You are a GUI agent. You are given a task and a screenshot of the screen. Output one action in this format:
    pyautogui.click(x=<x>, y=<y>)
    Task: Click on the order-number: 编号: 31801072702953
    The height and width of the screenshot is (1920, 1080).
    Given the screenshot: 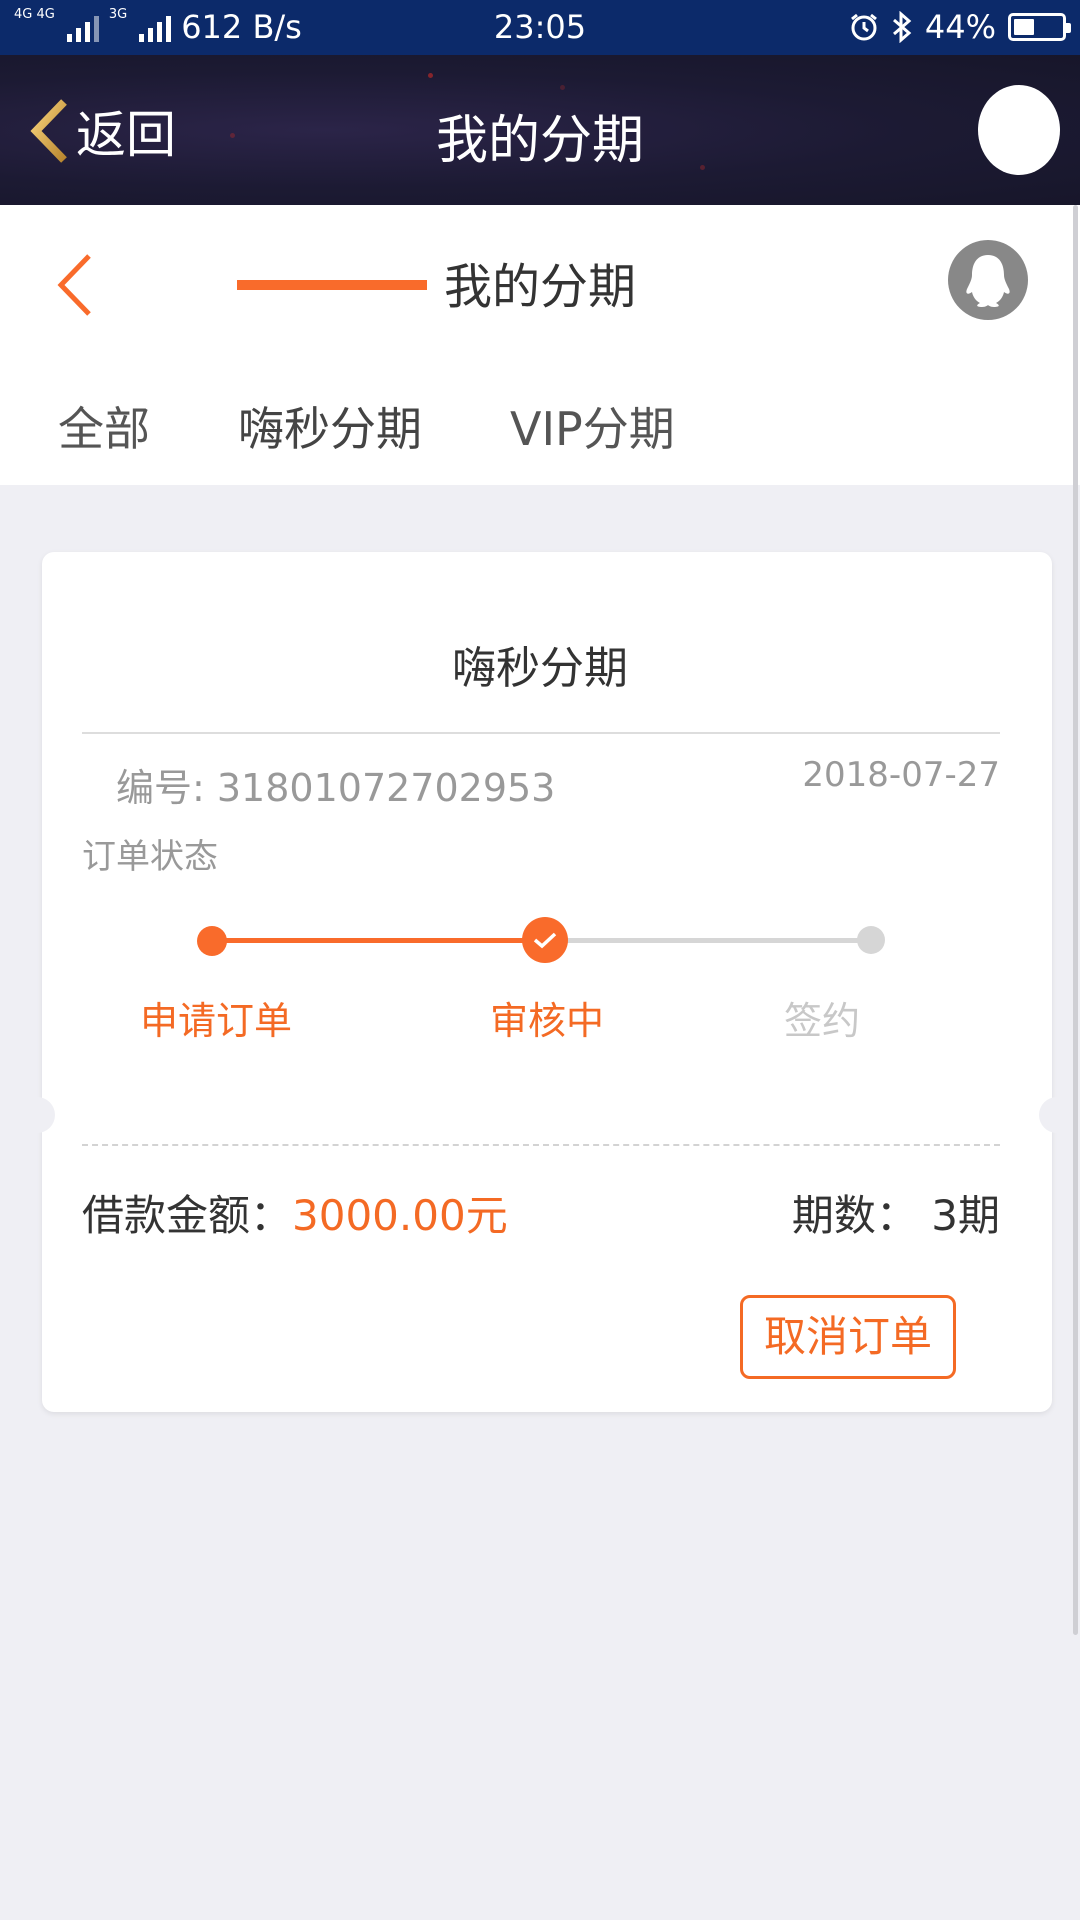 What is the action you would take?
    pyautogui.click(x=336, y=788)
    